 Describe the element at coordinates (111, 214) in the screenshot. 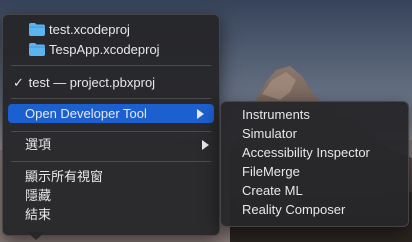

I see `menu-item-quit: 結束` at that location.